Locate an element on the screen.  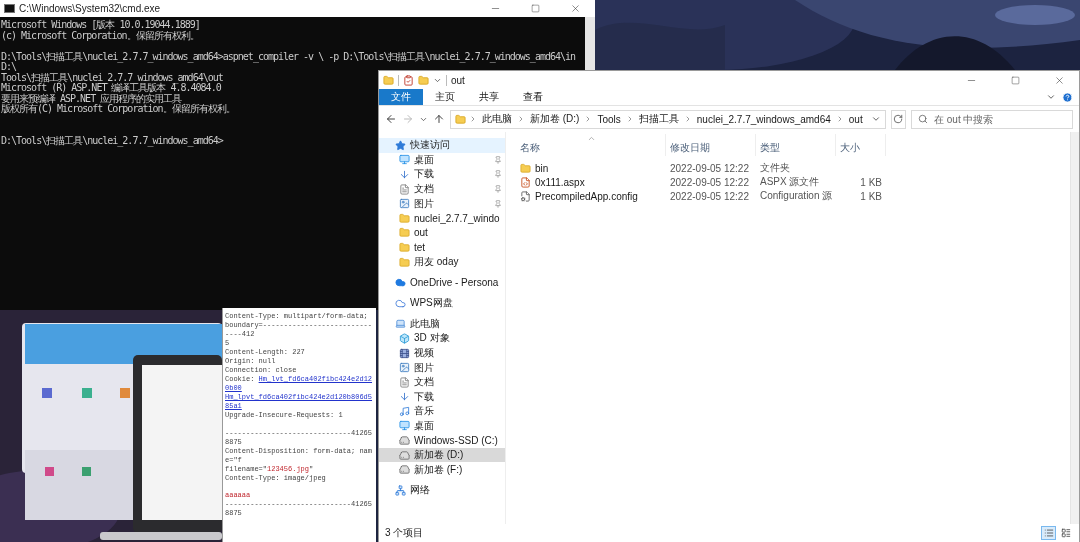
file-type: ASPX 源文件 is located at coordinates (790, 182).